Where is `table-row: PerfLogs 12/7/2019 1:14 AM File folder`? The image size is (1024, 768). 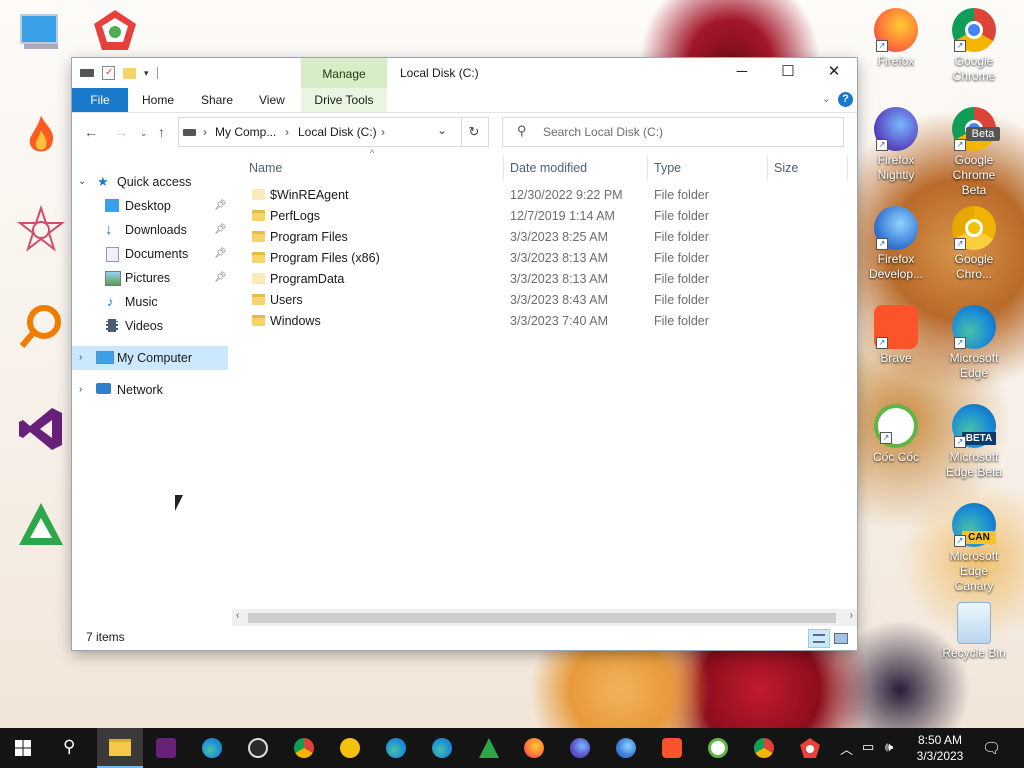 table-row: PerfLogs 12/7/2019 1:14 AM File folder is located at coordinates (542, 216).